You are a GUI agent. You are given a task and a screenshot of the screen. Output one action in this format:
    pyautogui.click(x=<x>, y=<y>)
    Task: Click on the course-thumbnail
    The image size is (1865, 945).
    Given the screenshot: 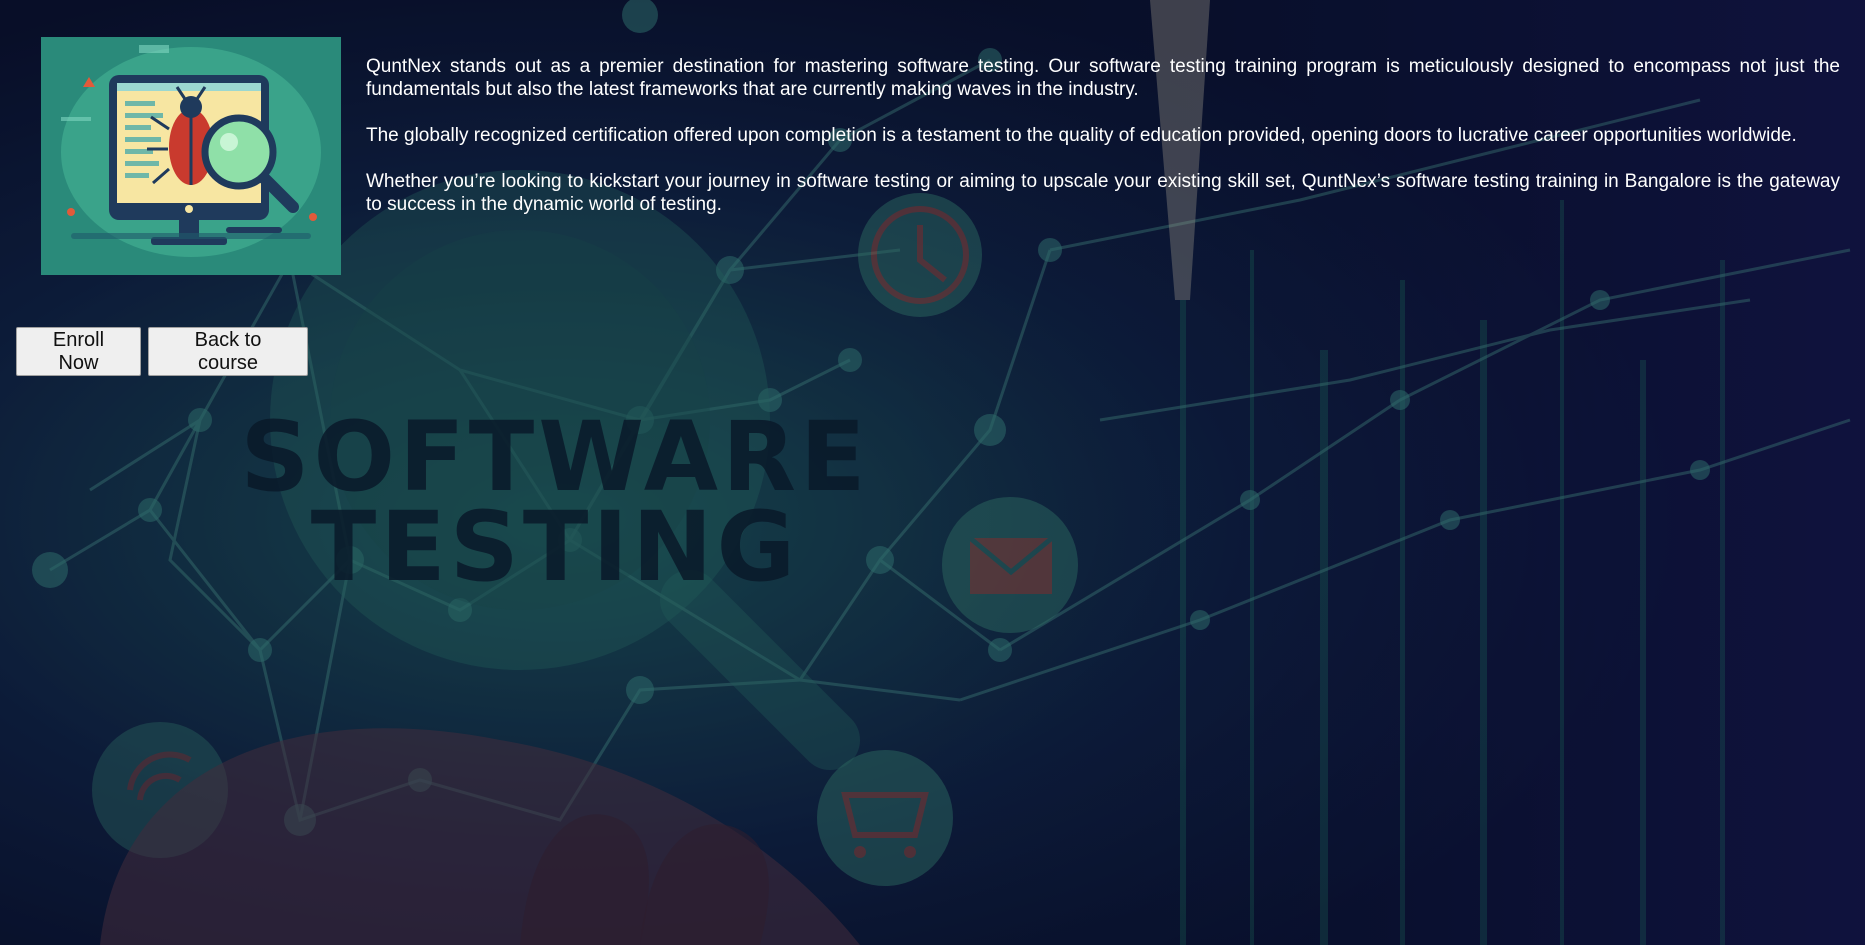 What is the action you would take?
    pyautogui.click(x=191, y=156)
    